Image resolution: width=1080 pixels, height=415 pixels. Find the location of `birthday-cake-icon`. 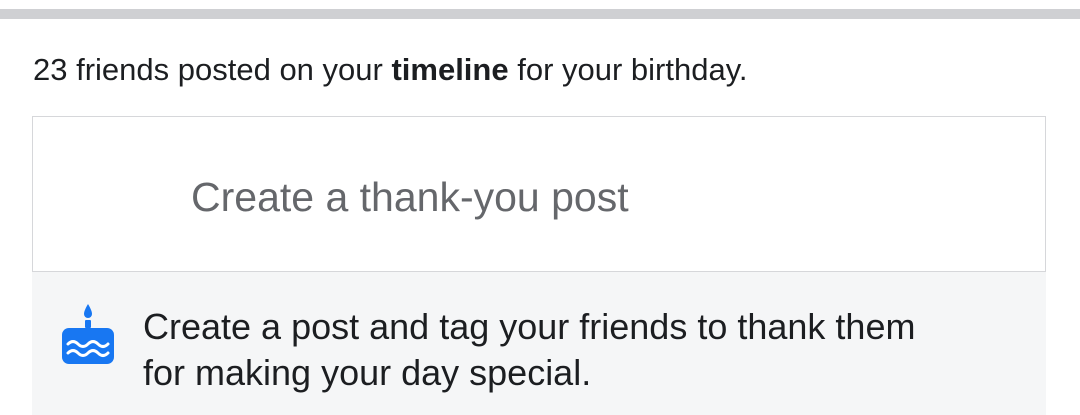

birthday-cake-icon is located at coordinates (88, 333).